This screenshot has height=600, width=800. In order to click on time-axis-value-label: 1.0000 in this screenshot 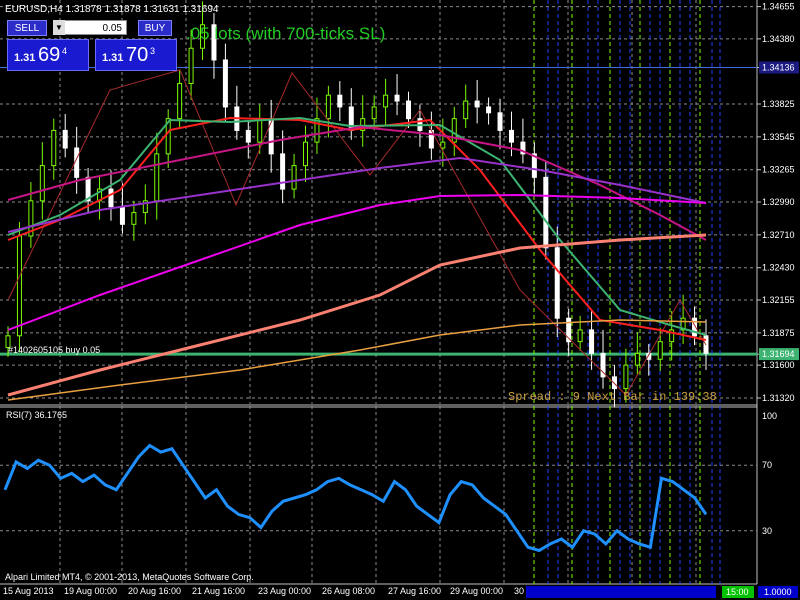, I will do `click(778, 592)`.